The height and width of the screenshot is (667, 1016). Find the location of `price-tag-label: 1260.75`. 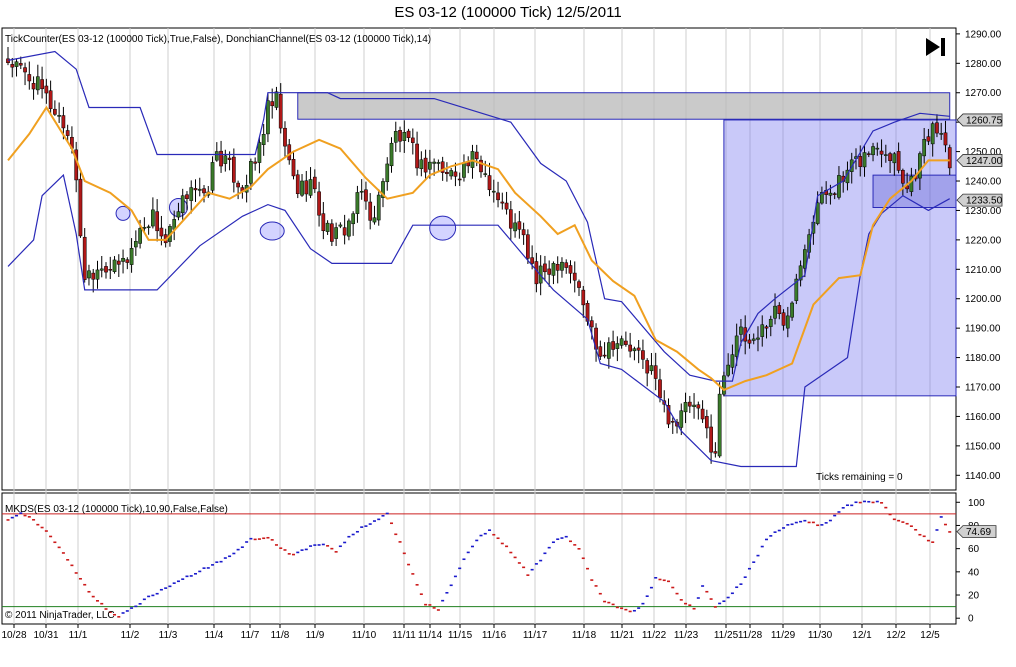

price-tag-label: 1260.75 is located at coordinates (984, 120).